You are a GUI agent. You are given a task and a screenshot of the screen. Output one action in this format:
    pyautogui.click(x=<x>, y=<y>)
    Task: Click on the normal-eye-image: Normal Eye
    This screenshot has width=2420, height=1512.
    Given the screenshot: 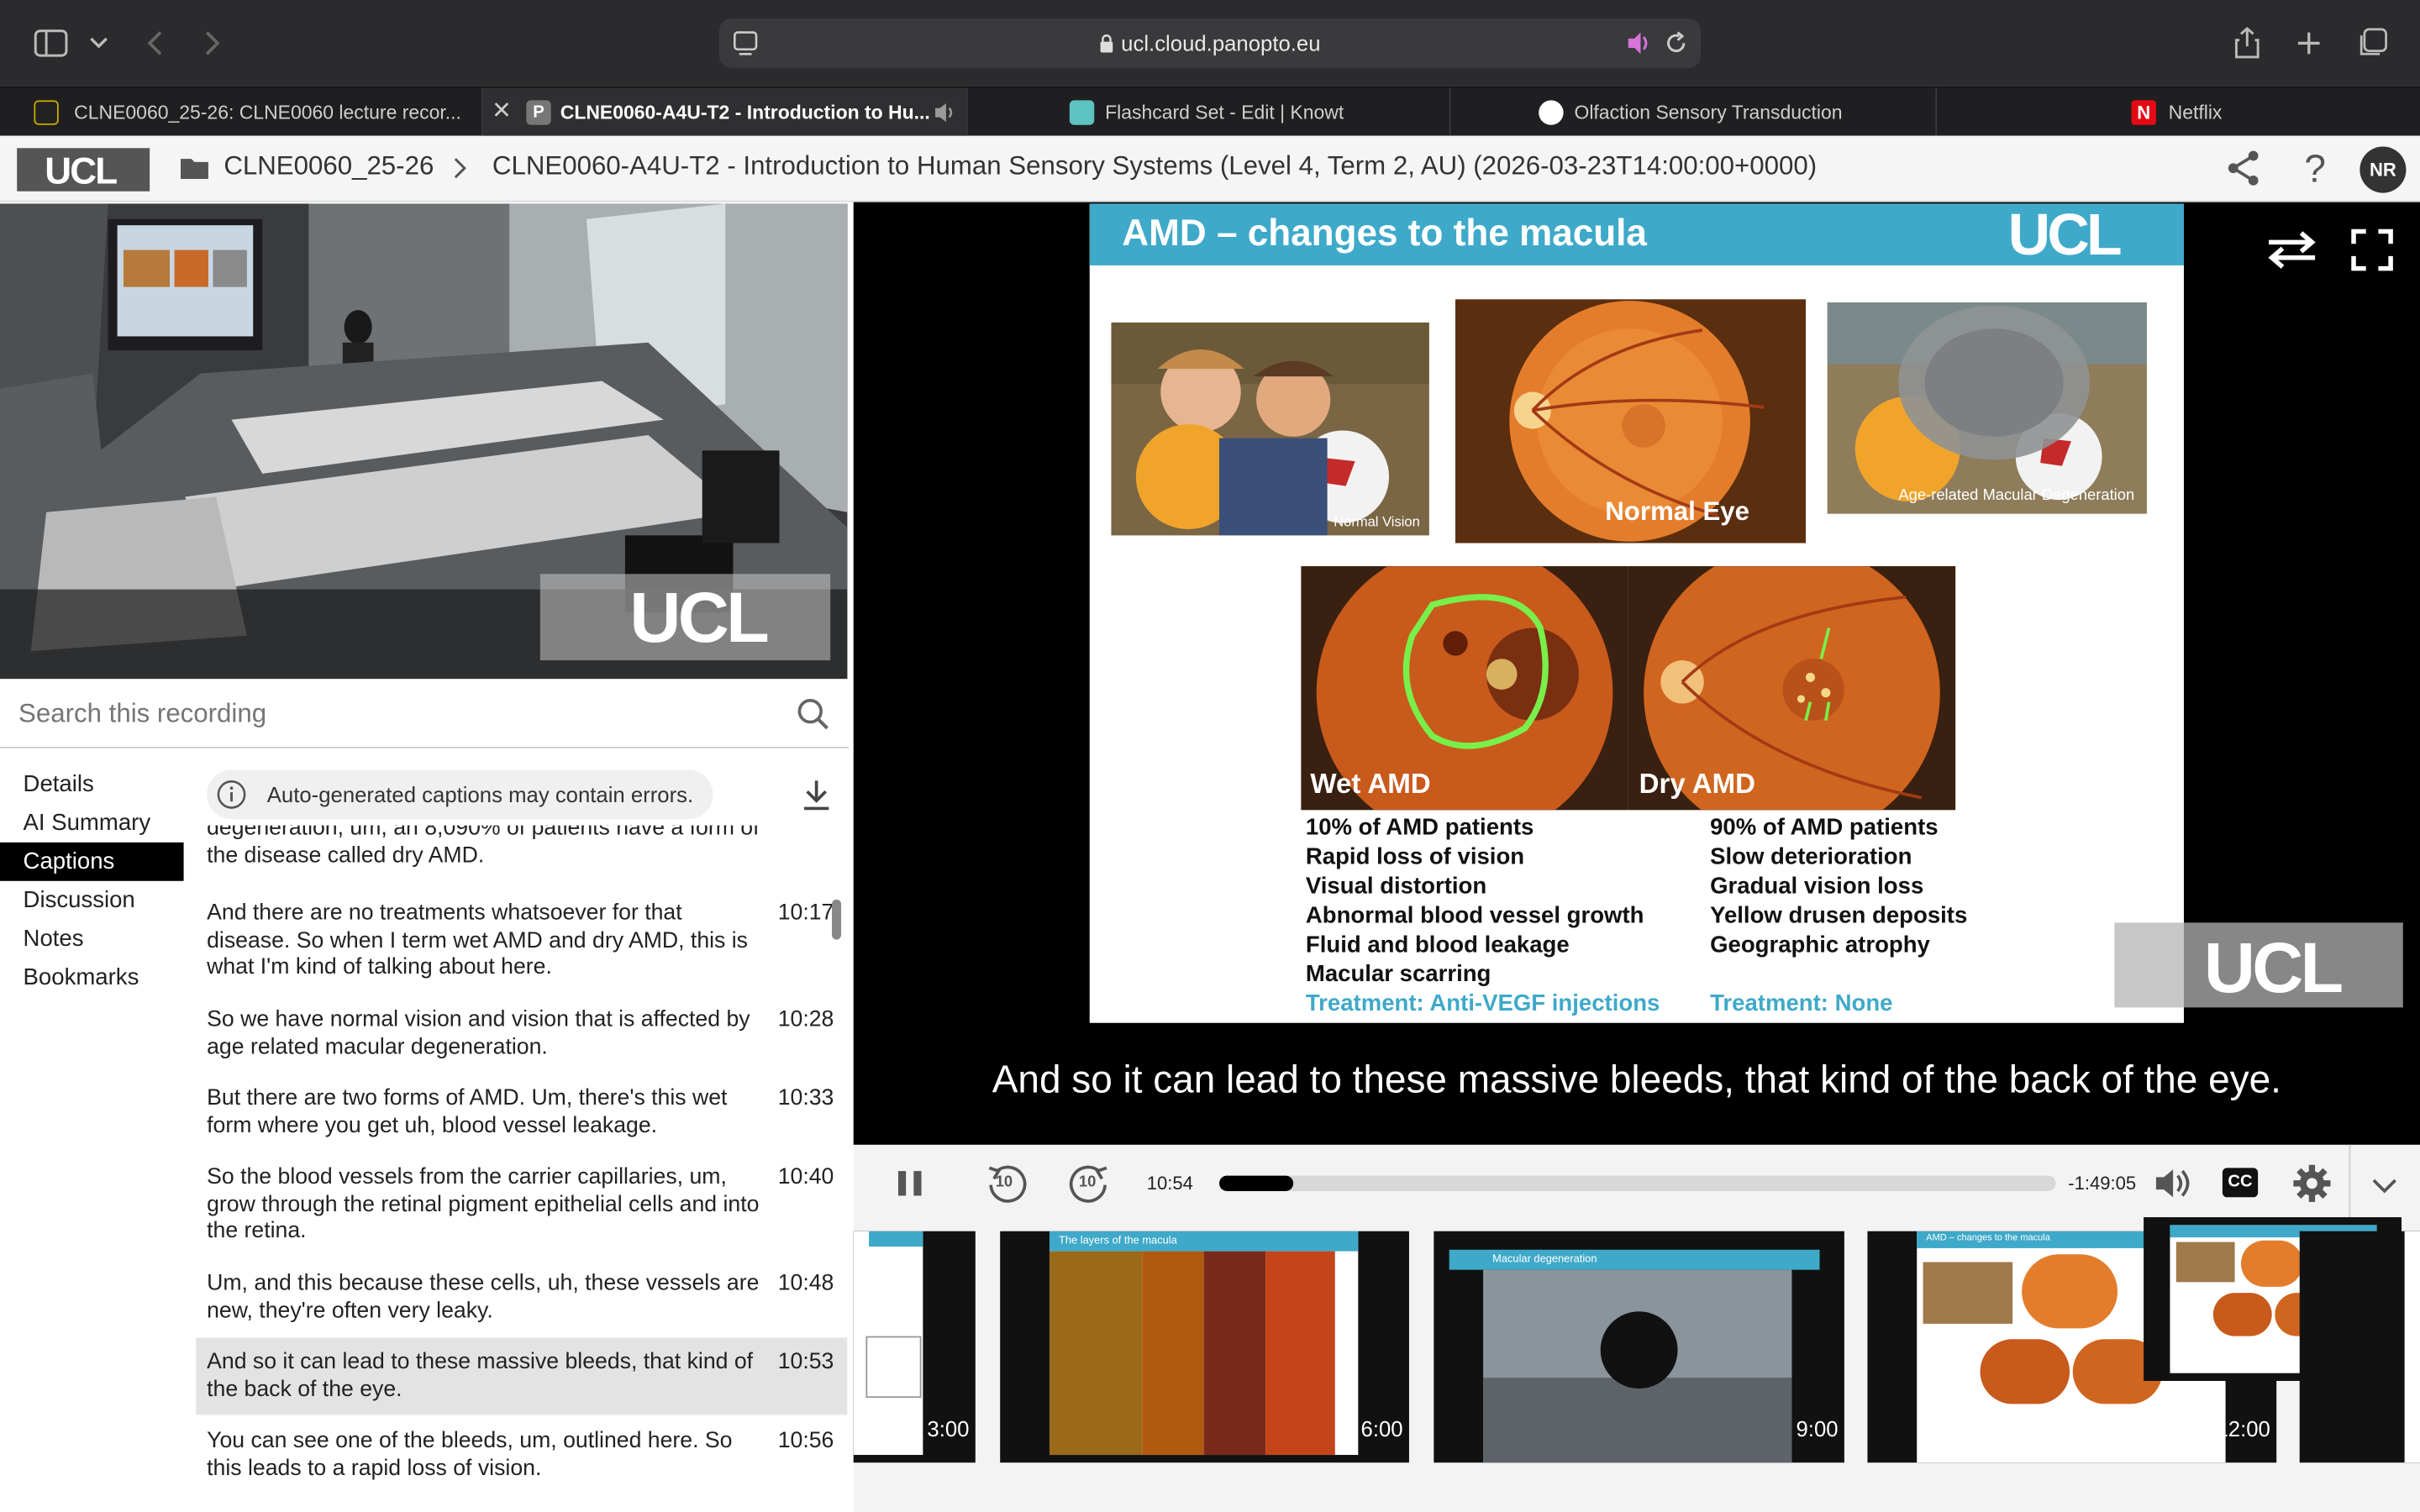 What is the action you would take?
    pyautogui.click(x=1630, y=421)
    